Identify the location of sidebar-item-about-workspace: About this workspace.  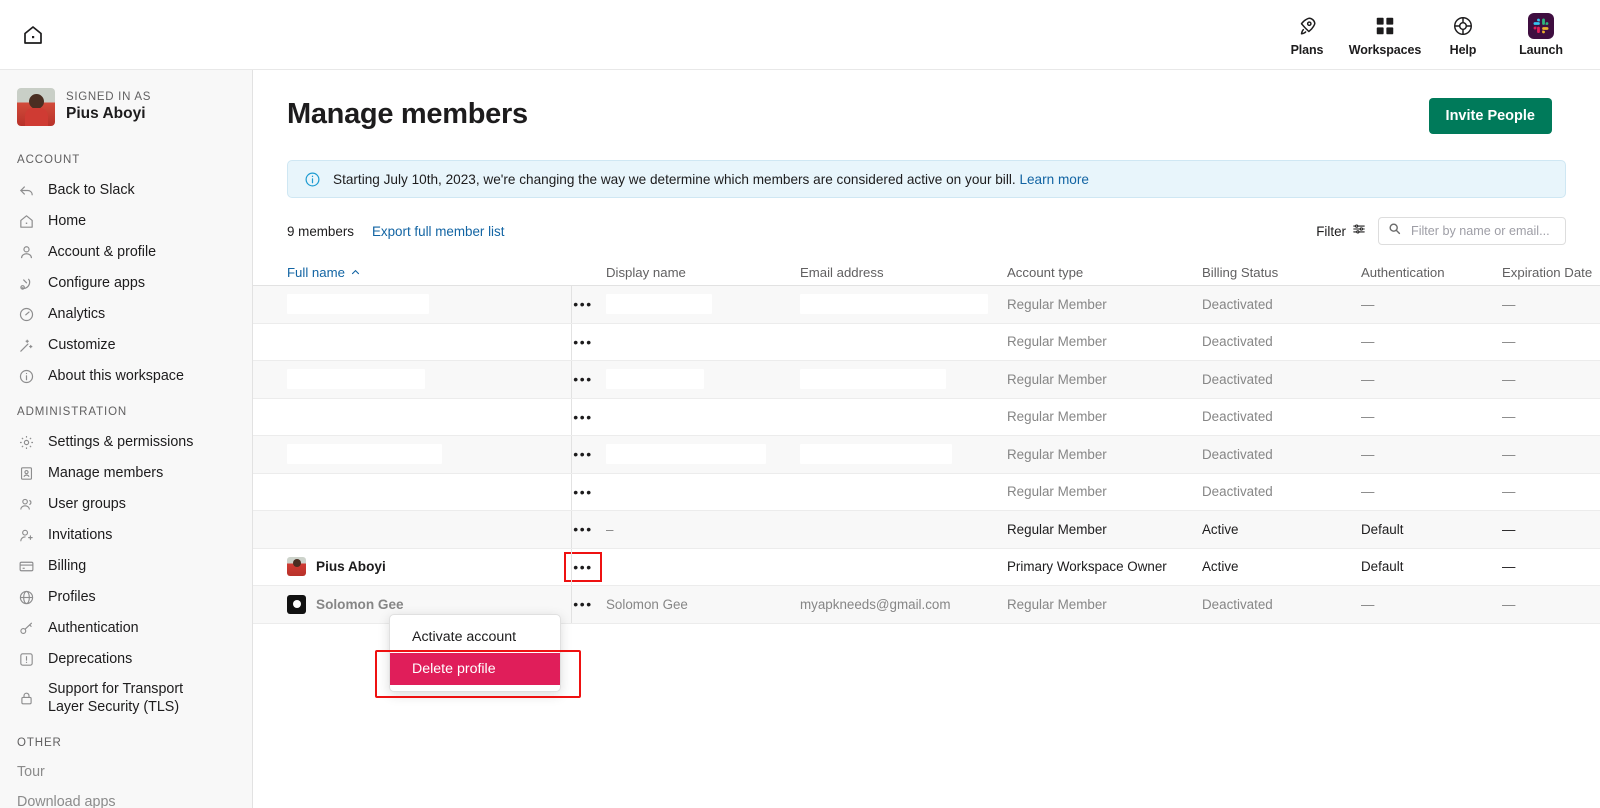
(126, 376).